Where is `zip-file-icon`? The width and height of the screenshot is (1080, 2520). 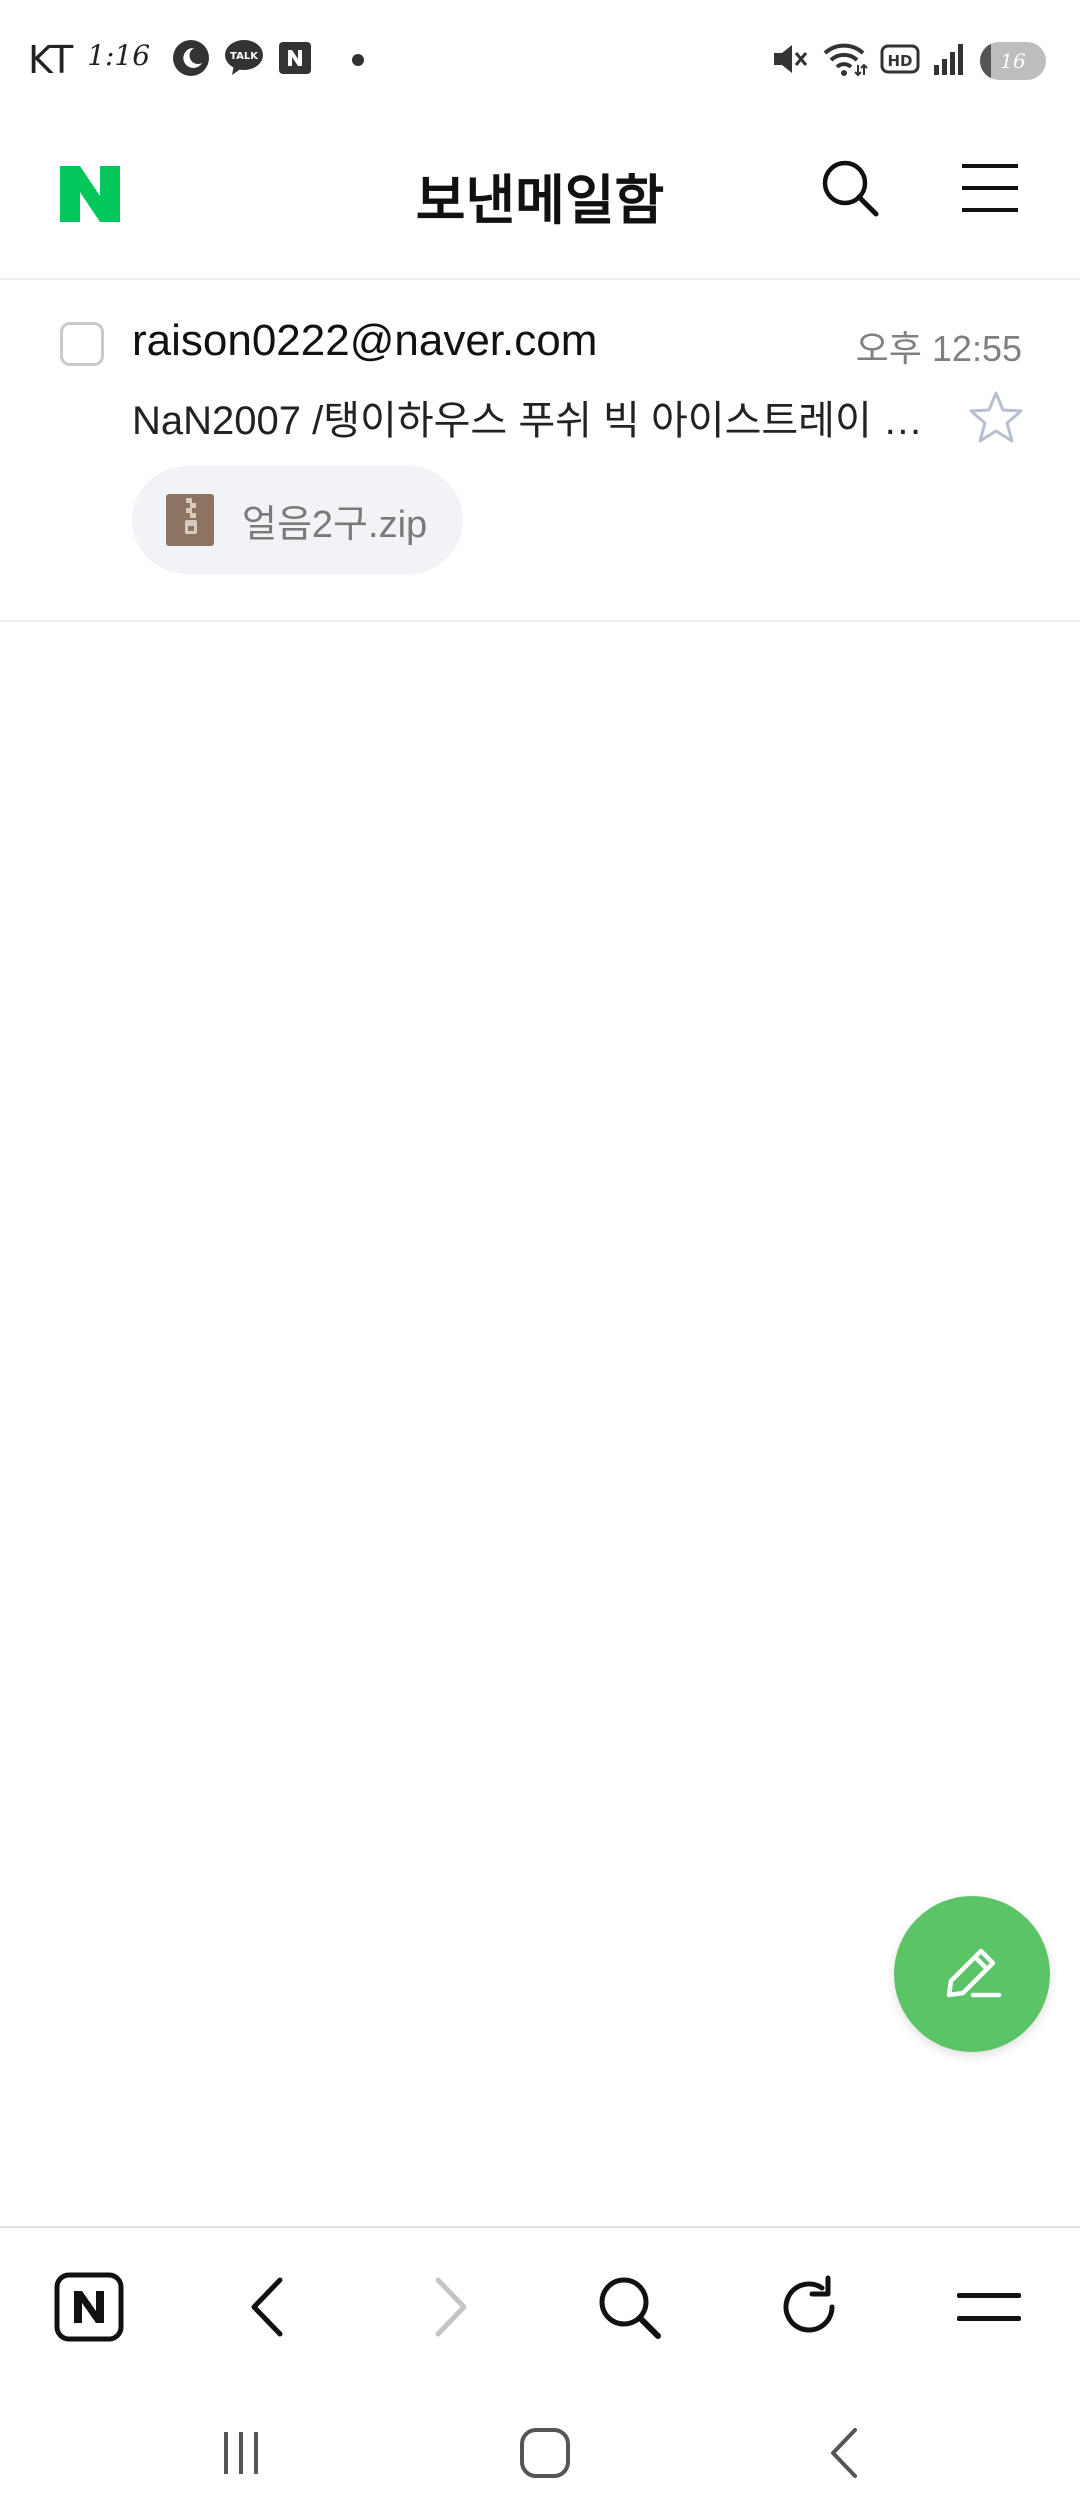
zip-file-icon is located at coordinates (190, 520).